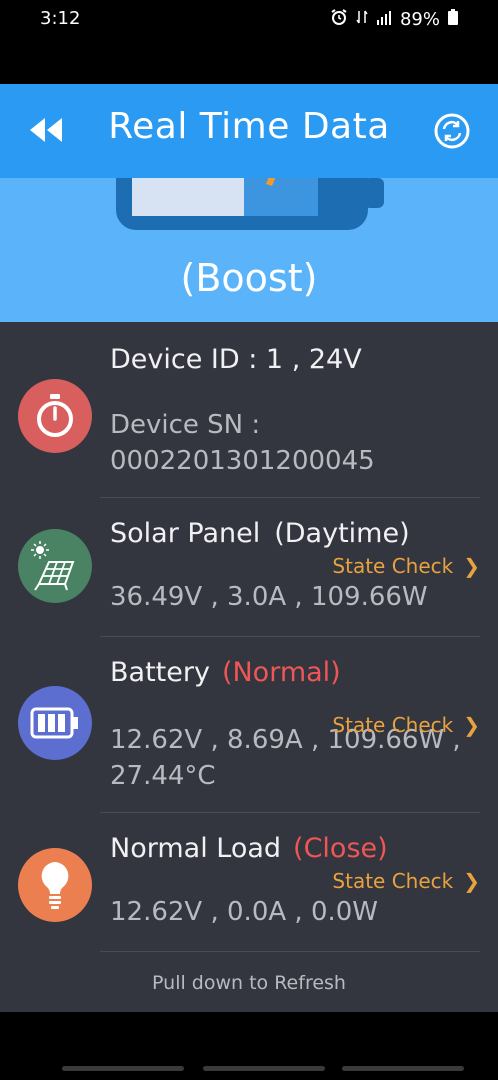 This screenshot has height=1080, width=498. Describe the element at coordinates (196, 848) in the screenshot. I see `load-label: Normal Load` at that location.